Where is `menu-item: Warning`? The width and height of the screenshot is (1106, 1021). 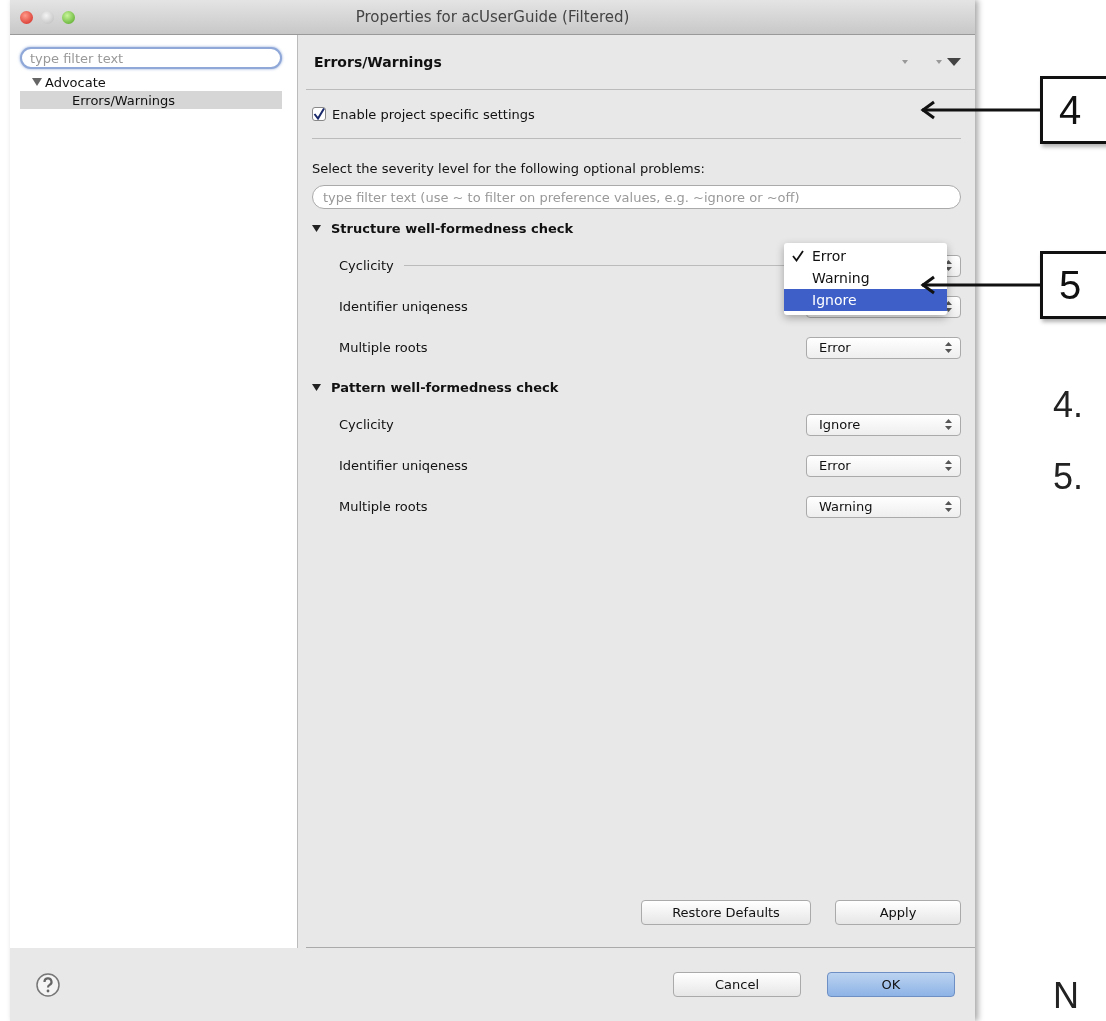
menu-item: Warning is located at coordinates (865, 278).